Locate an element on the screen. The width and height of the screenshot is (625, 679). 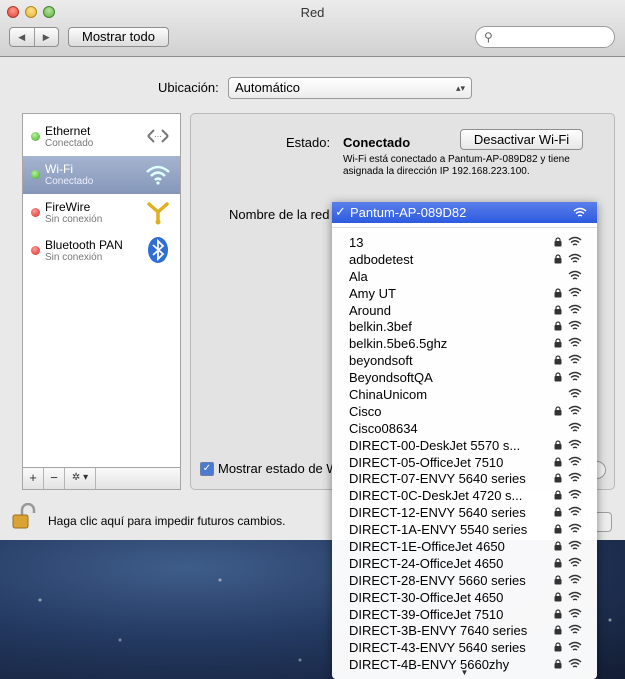
menu-item-network: belkin.5be6.5ghz is located at coordinates (464, 343).